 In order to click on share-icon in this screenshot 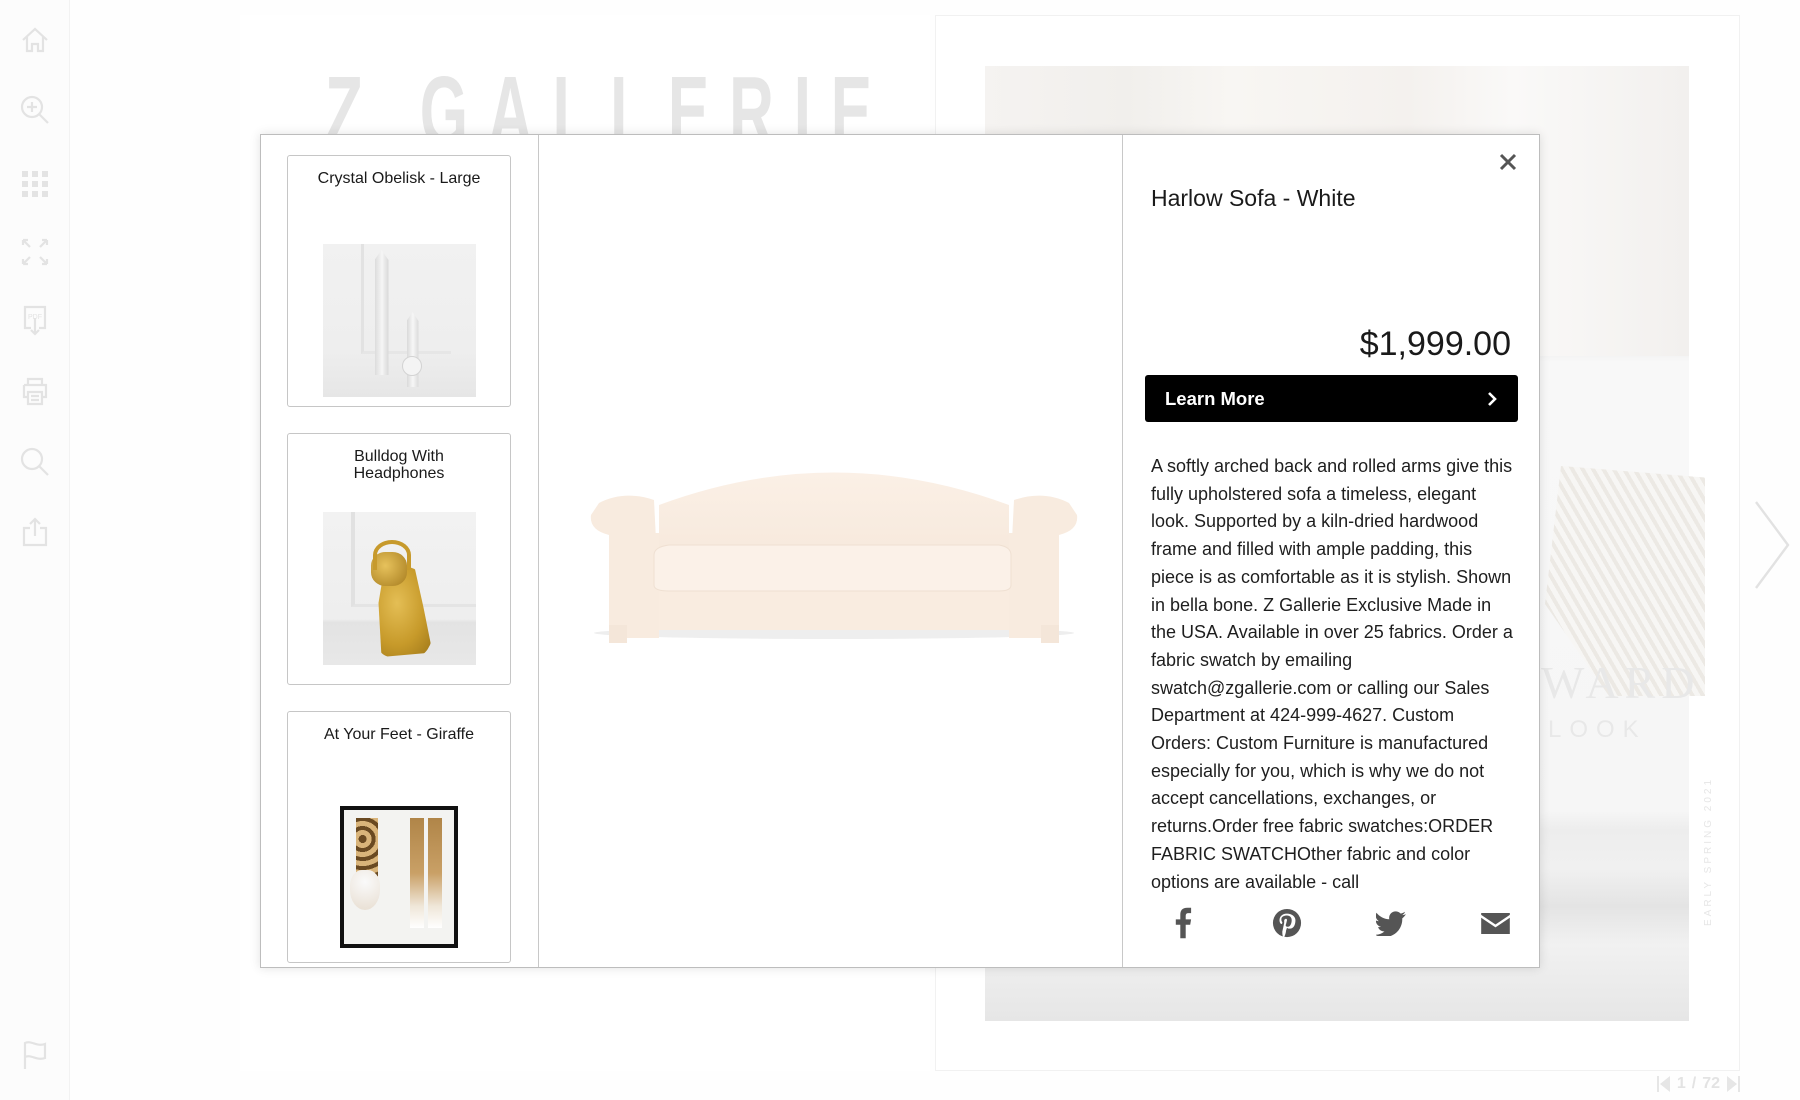, I will do `click(35, 532)`.